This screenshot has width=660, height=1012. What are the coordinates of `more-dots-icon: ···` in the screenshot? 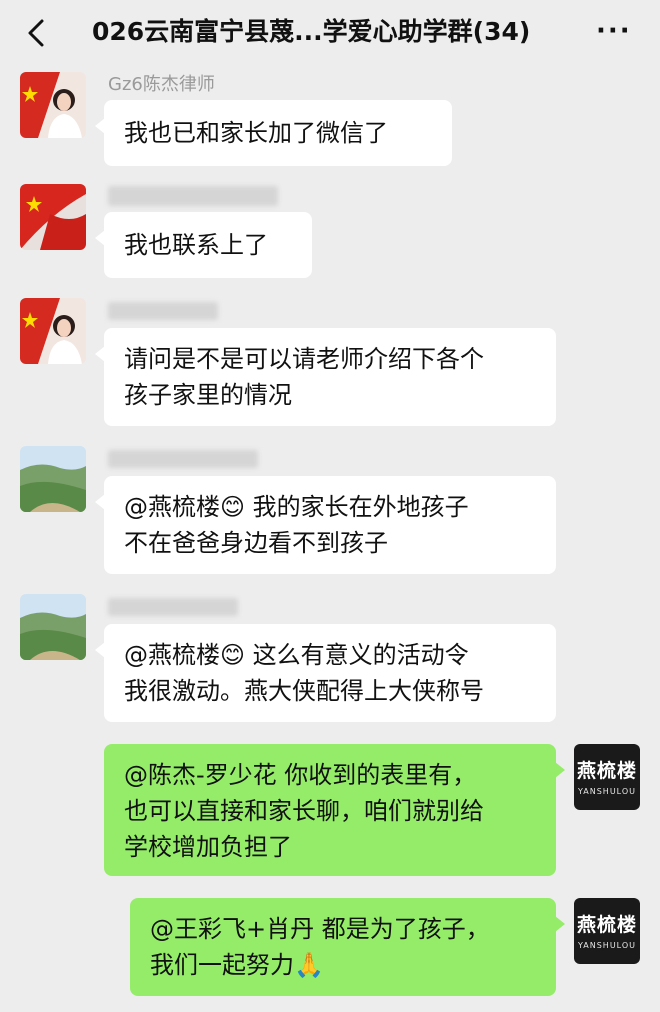 It's located at (616, 33).